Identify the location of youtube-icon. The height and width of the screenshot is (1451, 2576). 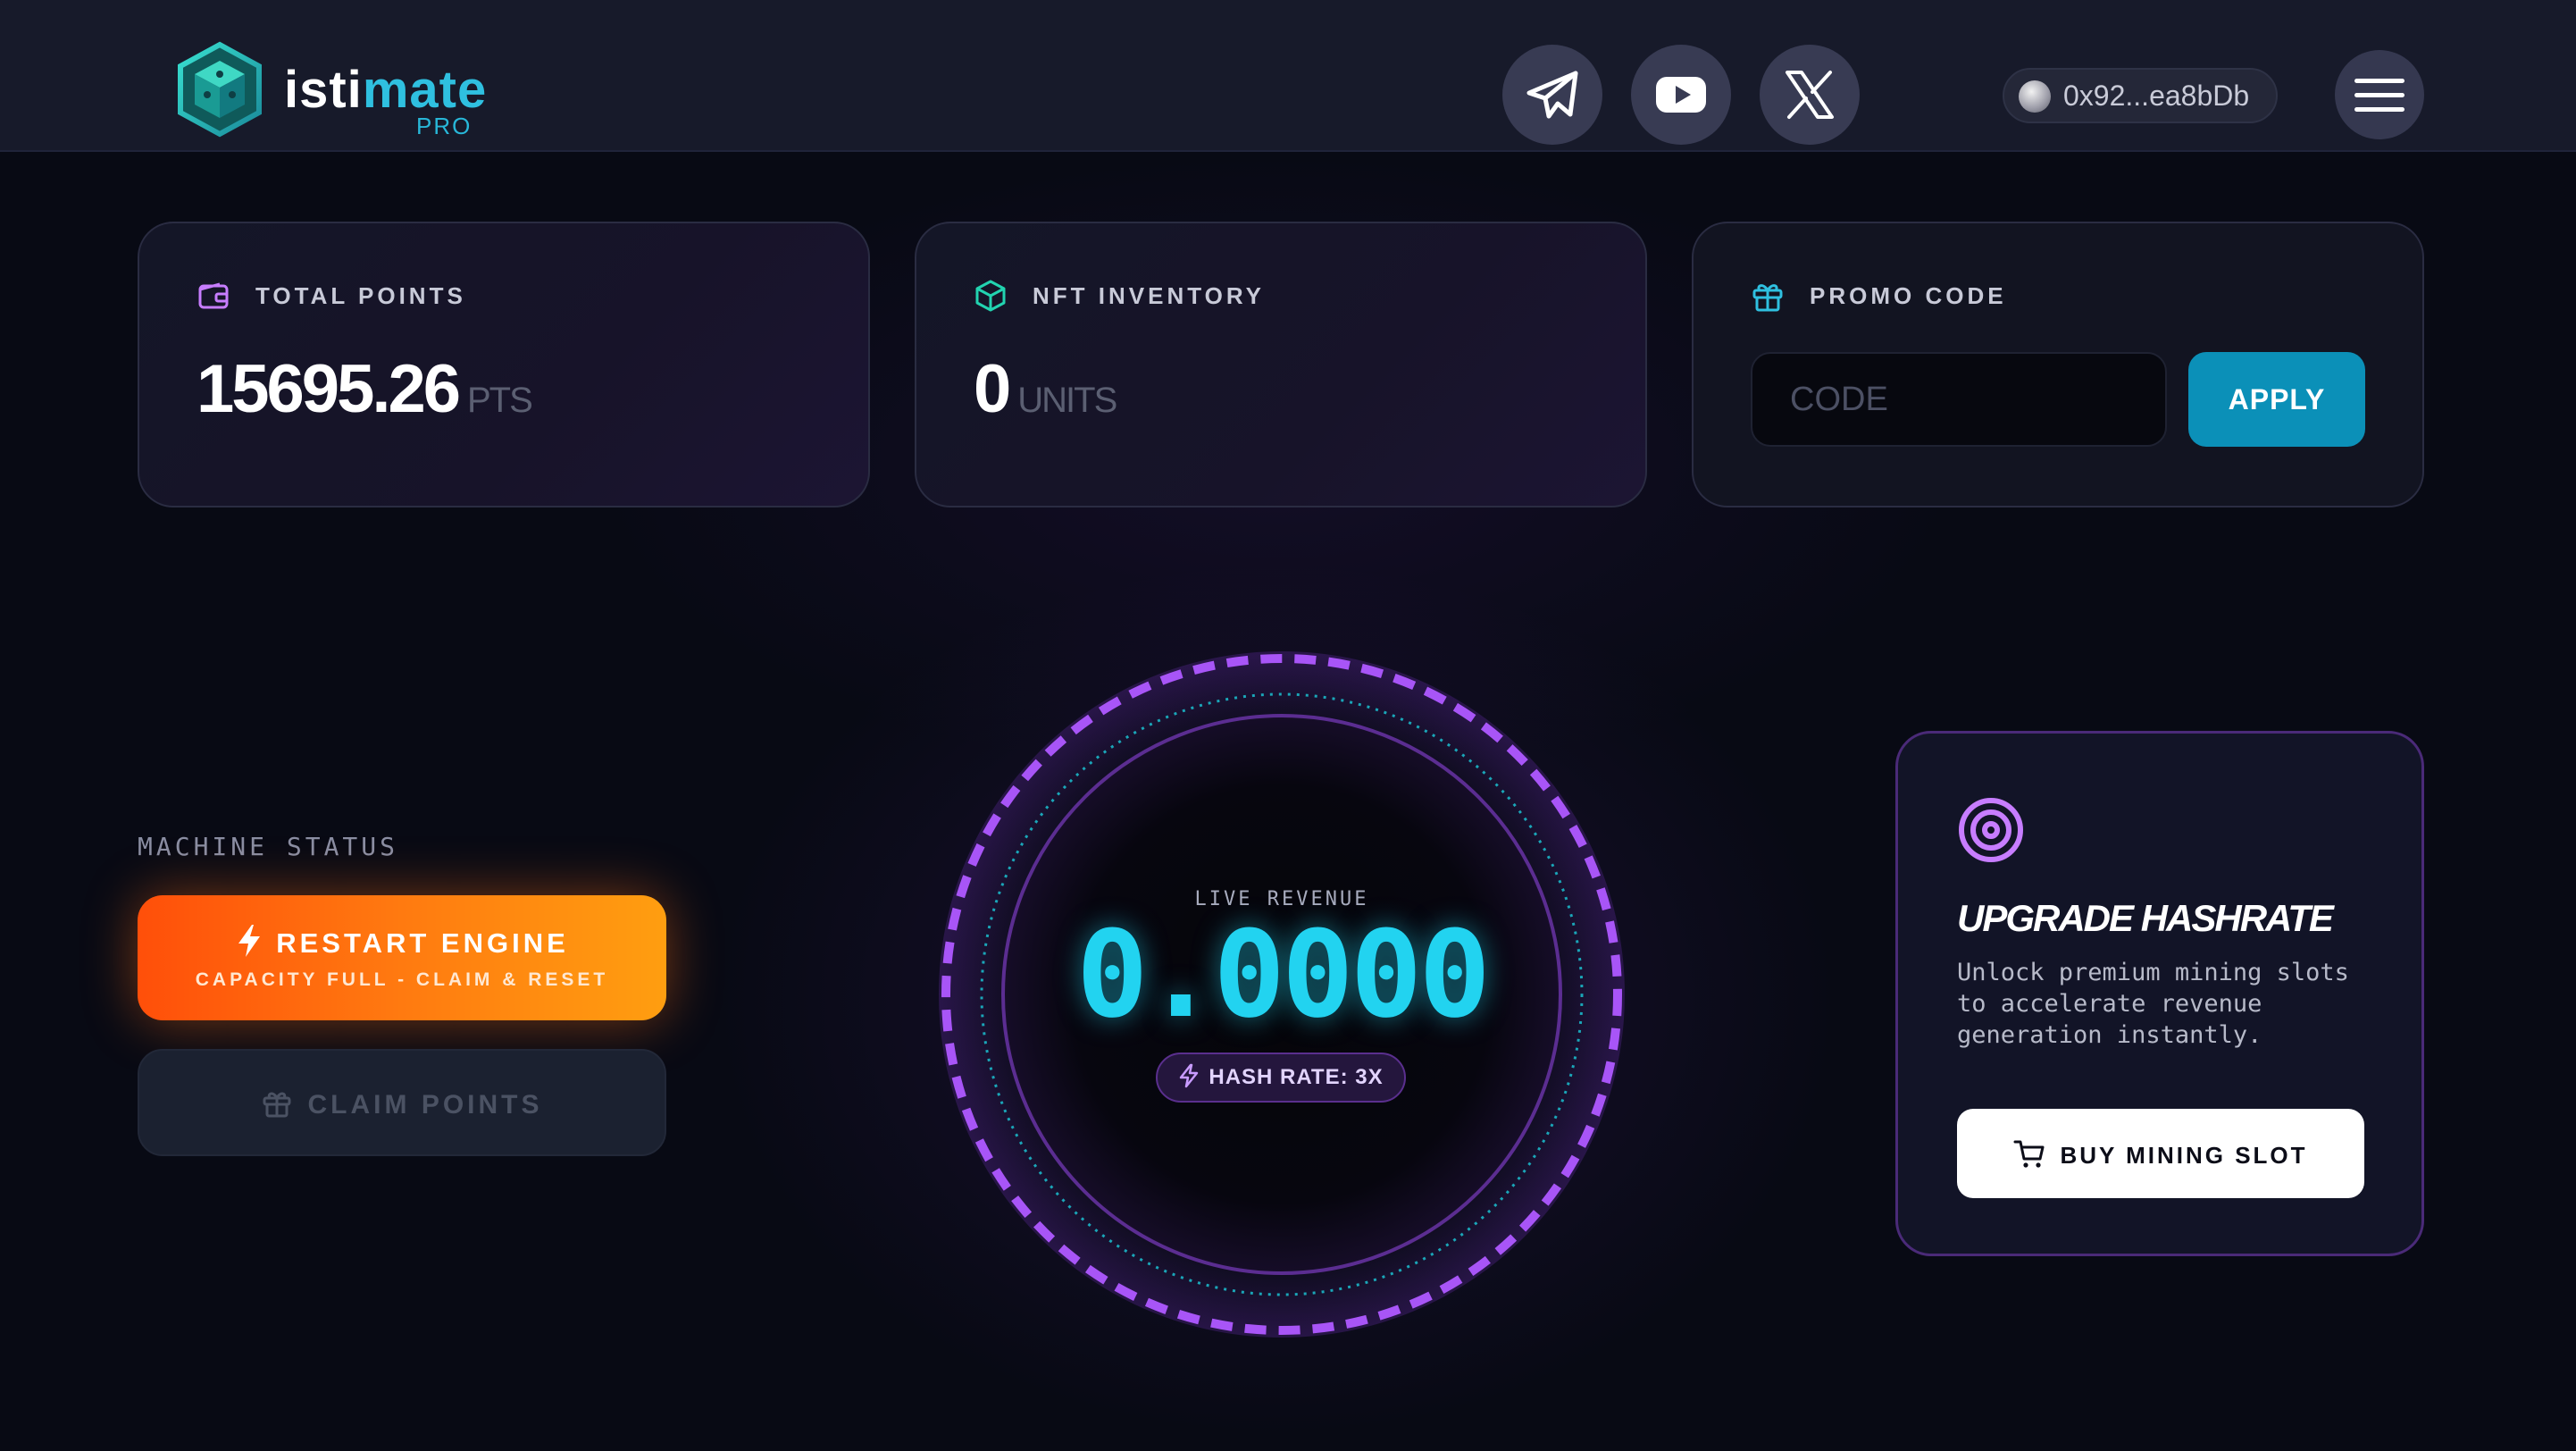
(1681, 95).